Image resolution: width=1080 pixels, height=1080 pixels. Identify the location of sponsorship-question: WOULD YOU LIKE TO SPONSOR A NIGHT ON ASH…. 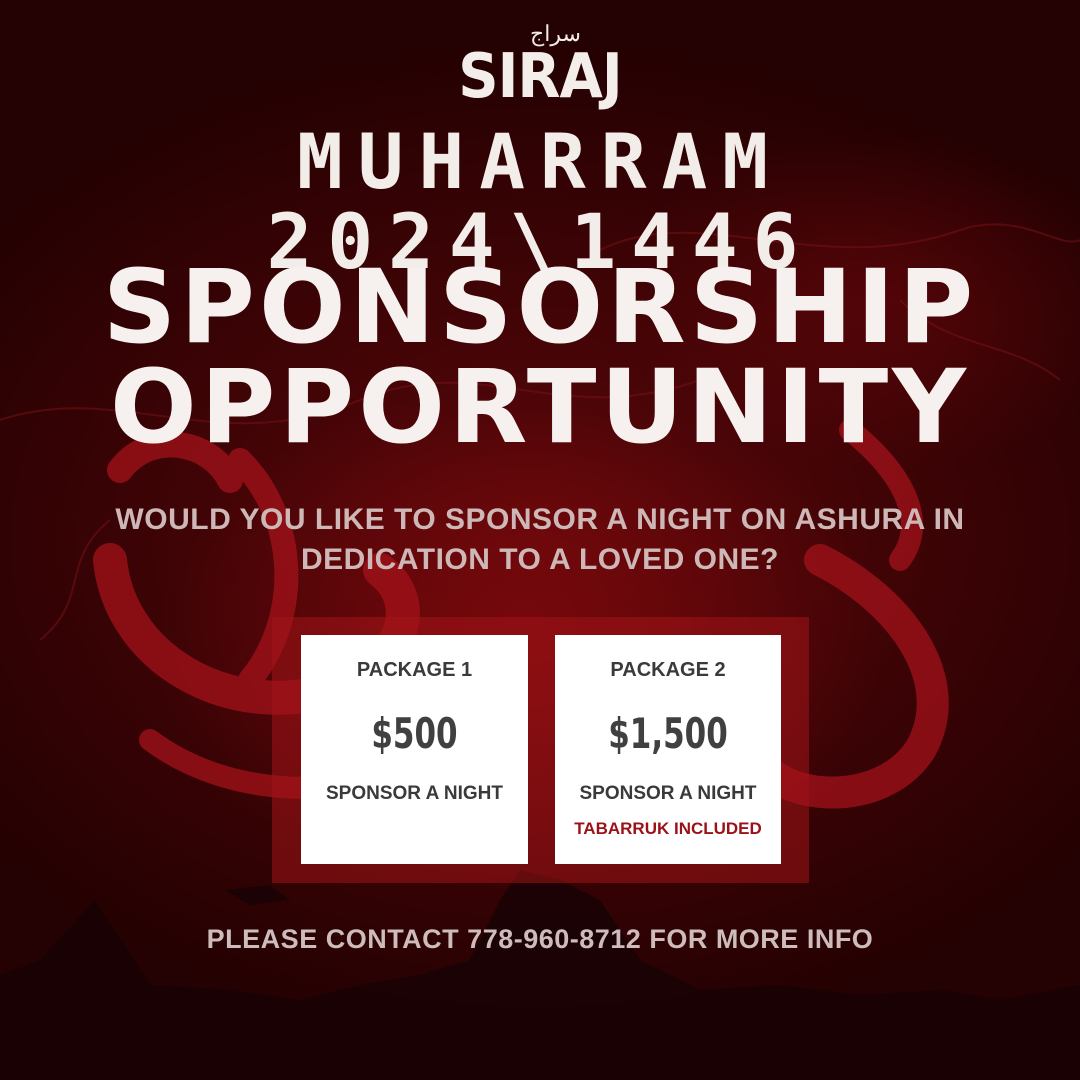
(540, 539).